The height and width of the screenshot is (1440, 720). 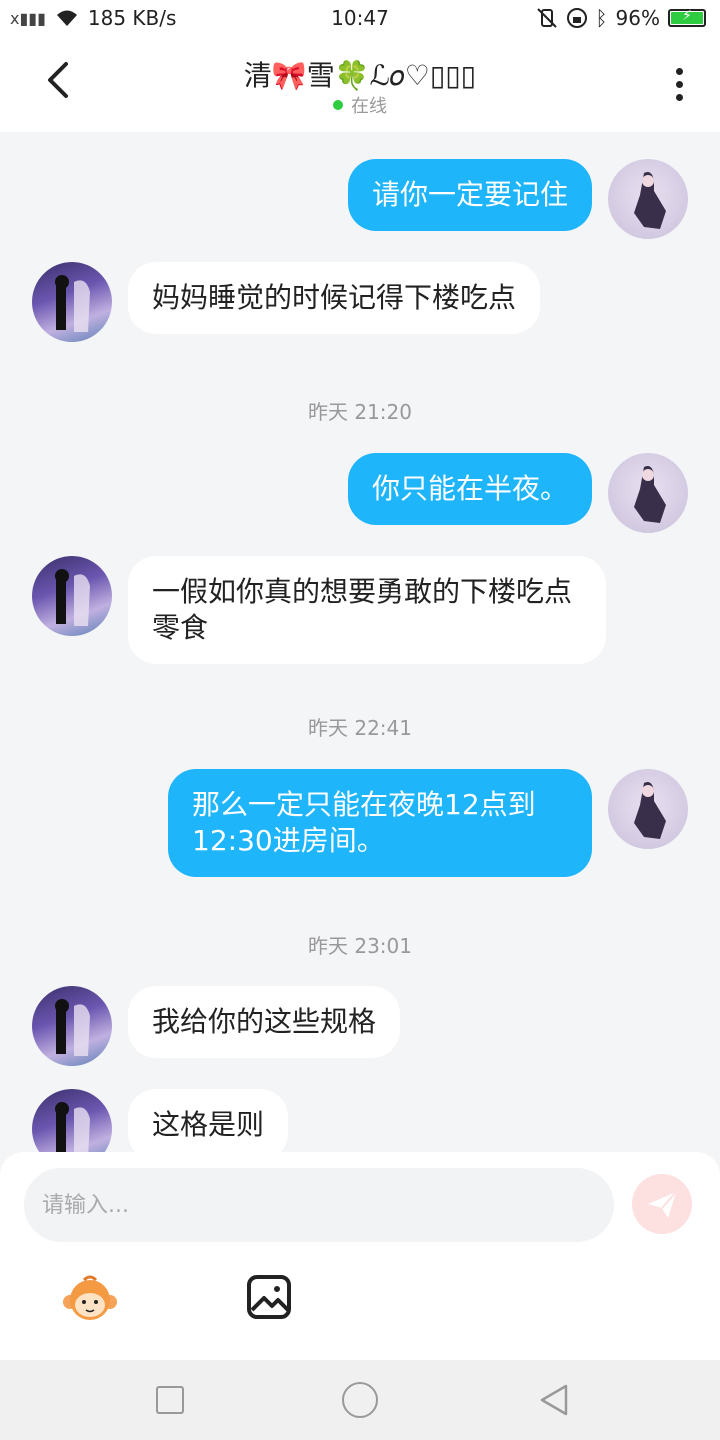 I want to click on chat-header: 清🎀雪🍀ℒ𝑜♡▯▯▯ 在线, so click(x=360, y=84).